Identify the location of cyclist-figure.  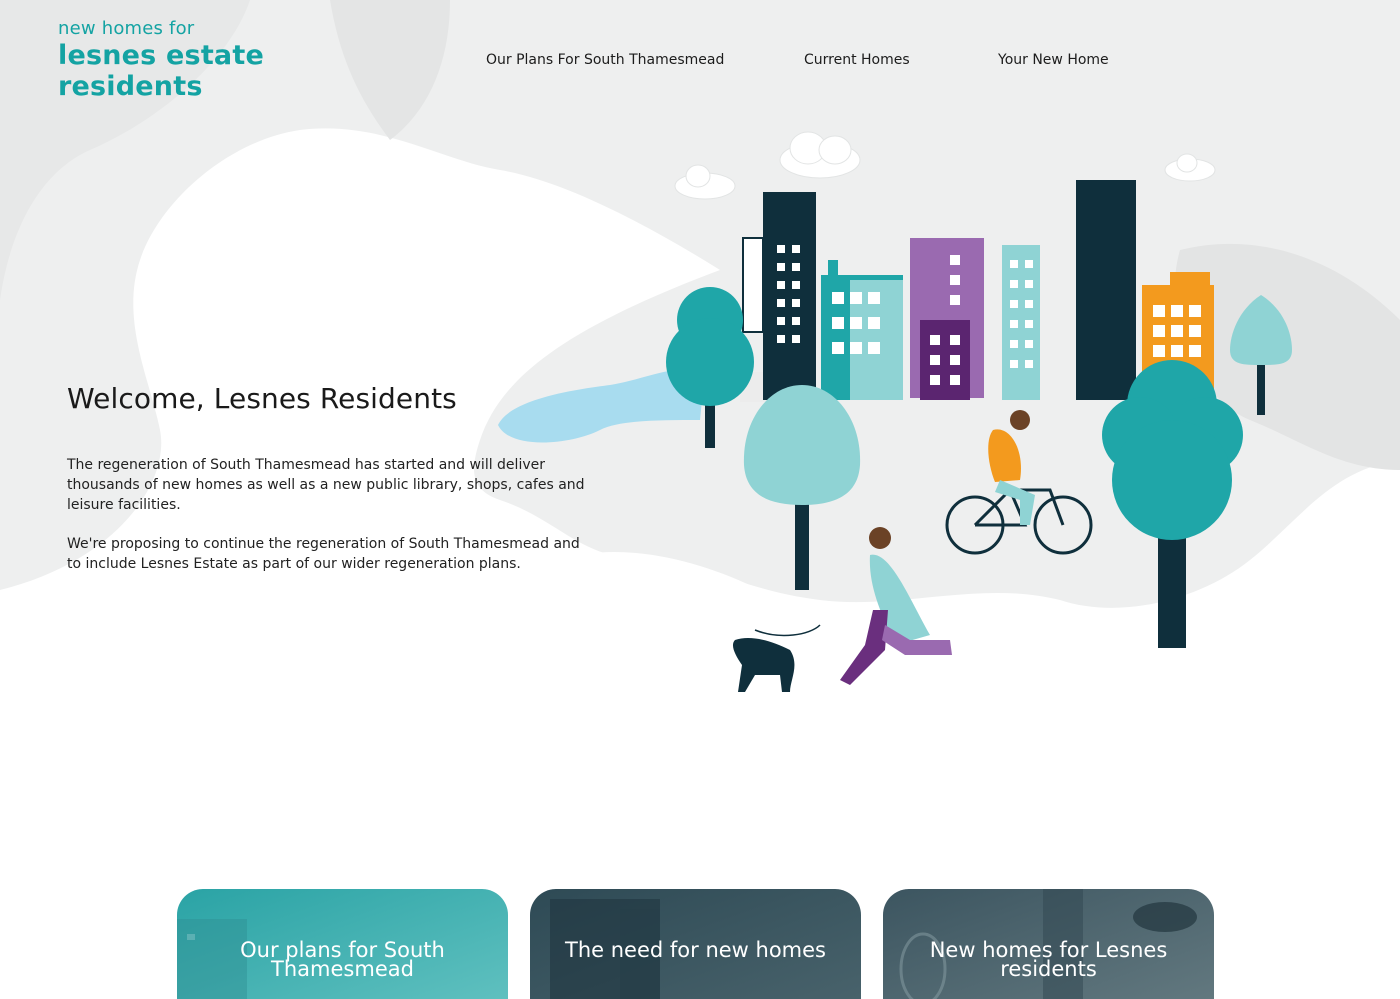
(1019, 482).